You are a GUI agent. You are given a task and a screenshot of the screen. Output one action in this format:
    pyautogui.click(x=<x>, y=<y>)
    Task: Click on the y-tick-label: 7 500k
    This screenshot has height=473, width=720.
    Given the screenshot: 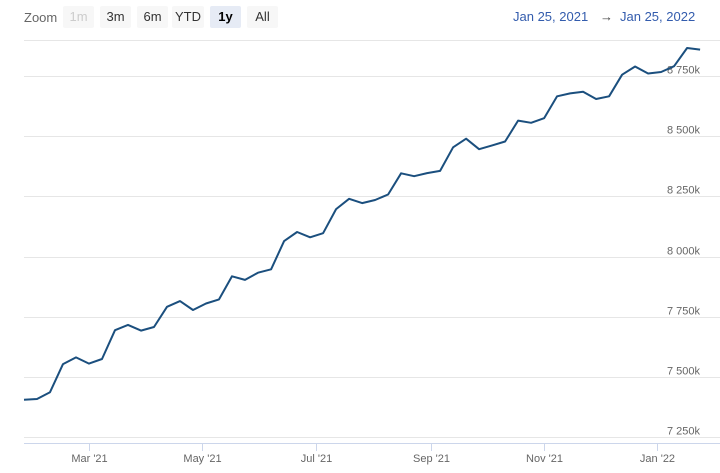 What is the action you would take?
    pyautogui.click(x=684, y=372)
    